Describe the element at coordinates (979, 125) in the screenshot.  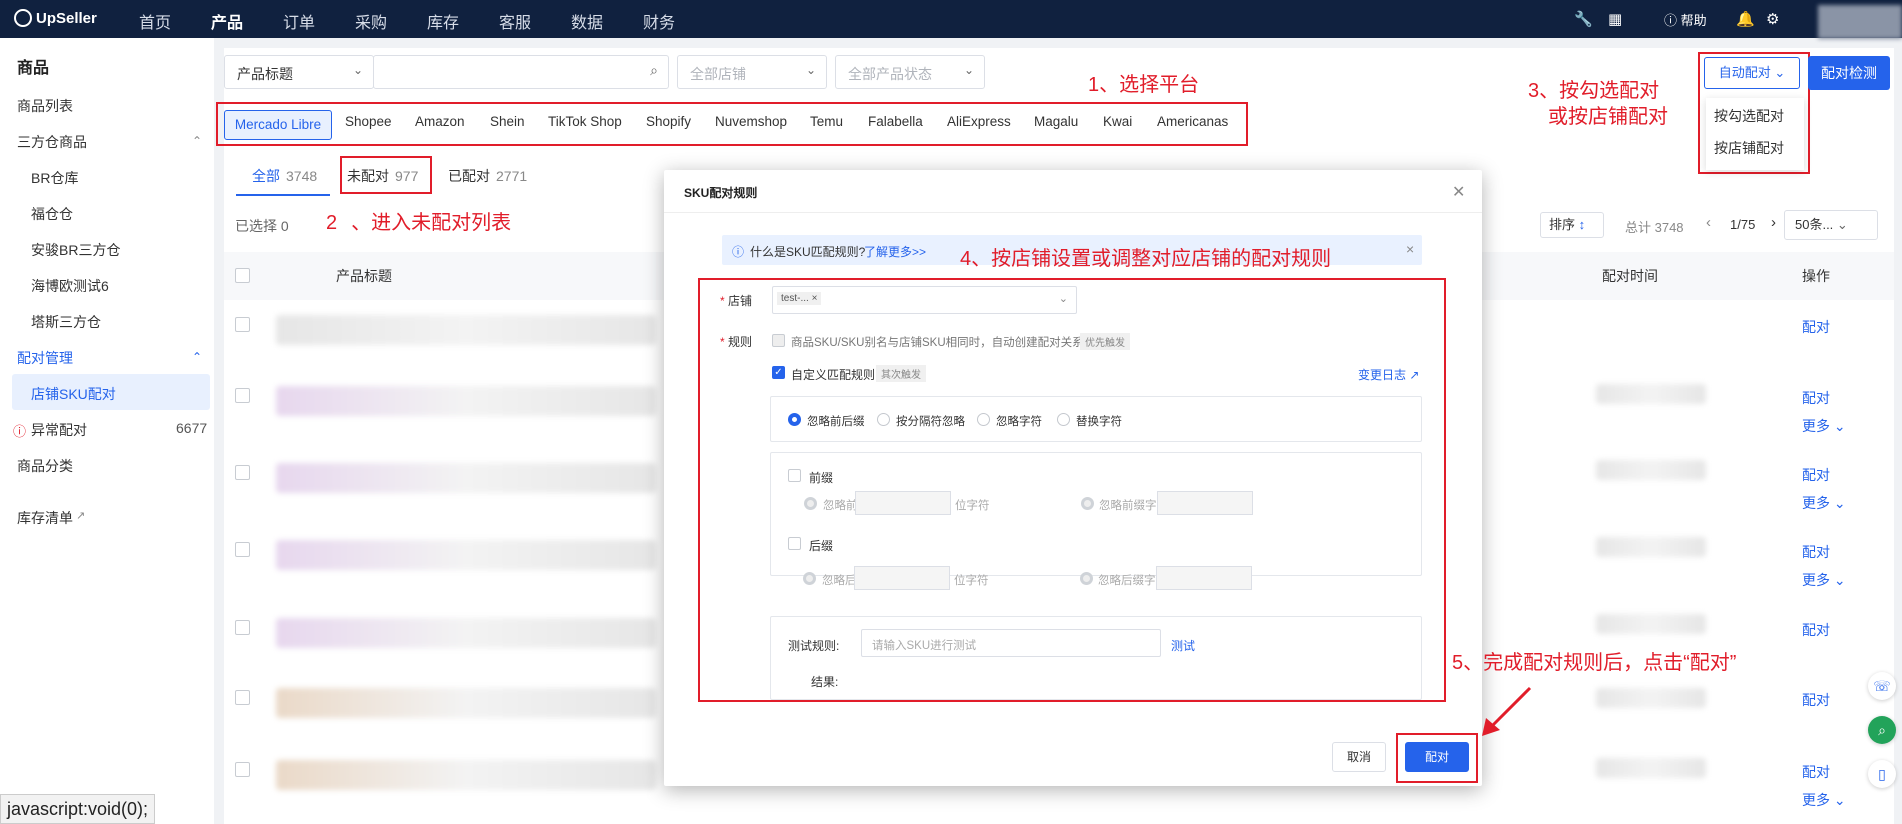
I see `platform-aliexpress: AliExpress` at that location.